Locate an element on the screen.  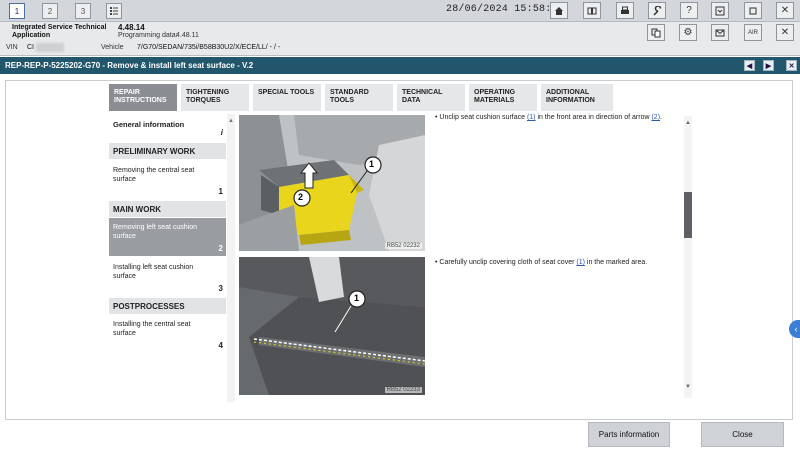
tab-additional-information: Additional information is located at coordinates (577, 97).